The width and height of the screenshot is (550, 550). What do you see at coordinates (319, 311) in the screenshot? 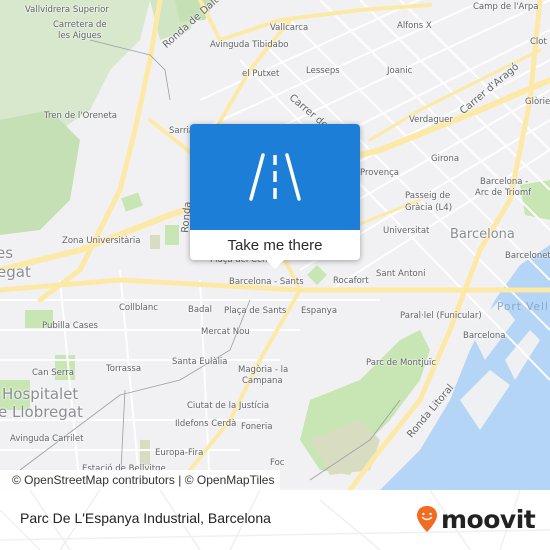
I see `map-label: Espanya` at bounding box center [319, 311].